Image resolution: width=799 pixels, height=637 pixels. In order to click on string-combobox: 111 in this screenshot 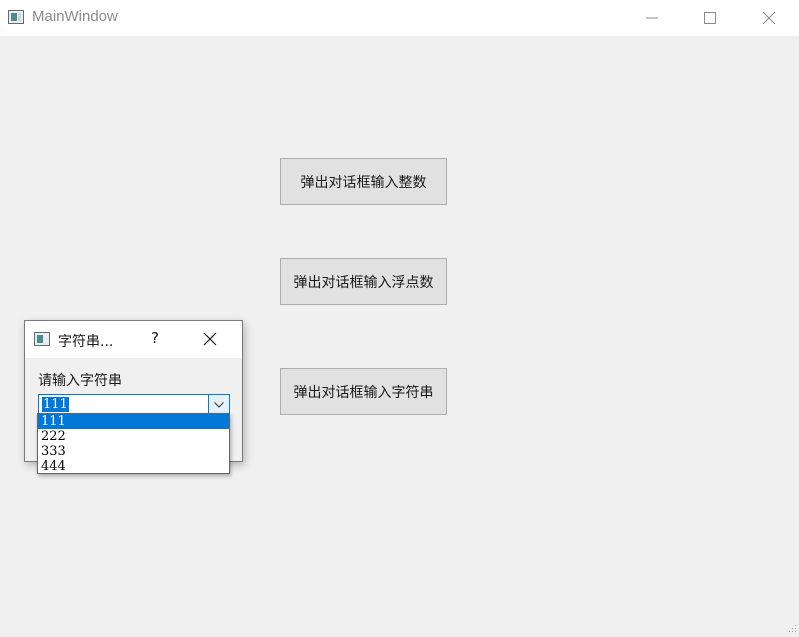, I will do `click(134, 404)`.